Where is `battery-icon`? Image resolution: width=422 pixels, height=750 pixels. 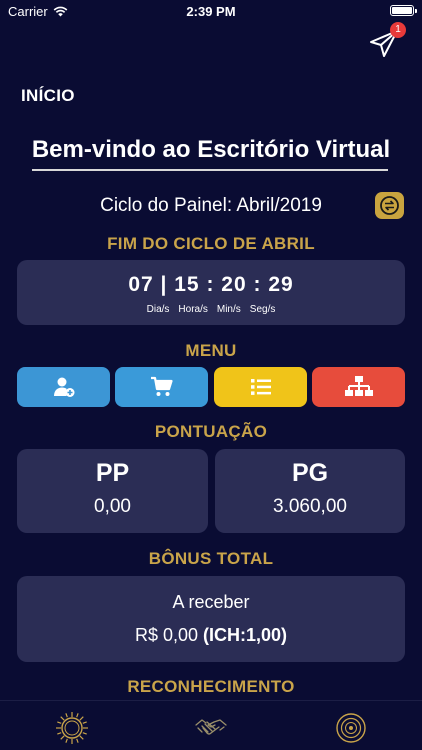 battery-icon is located at coordinates (403, 10).